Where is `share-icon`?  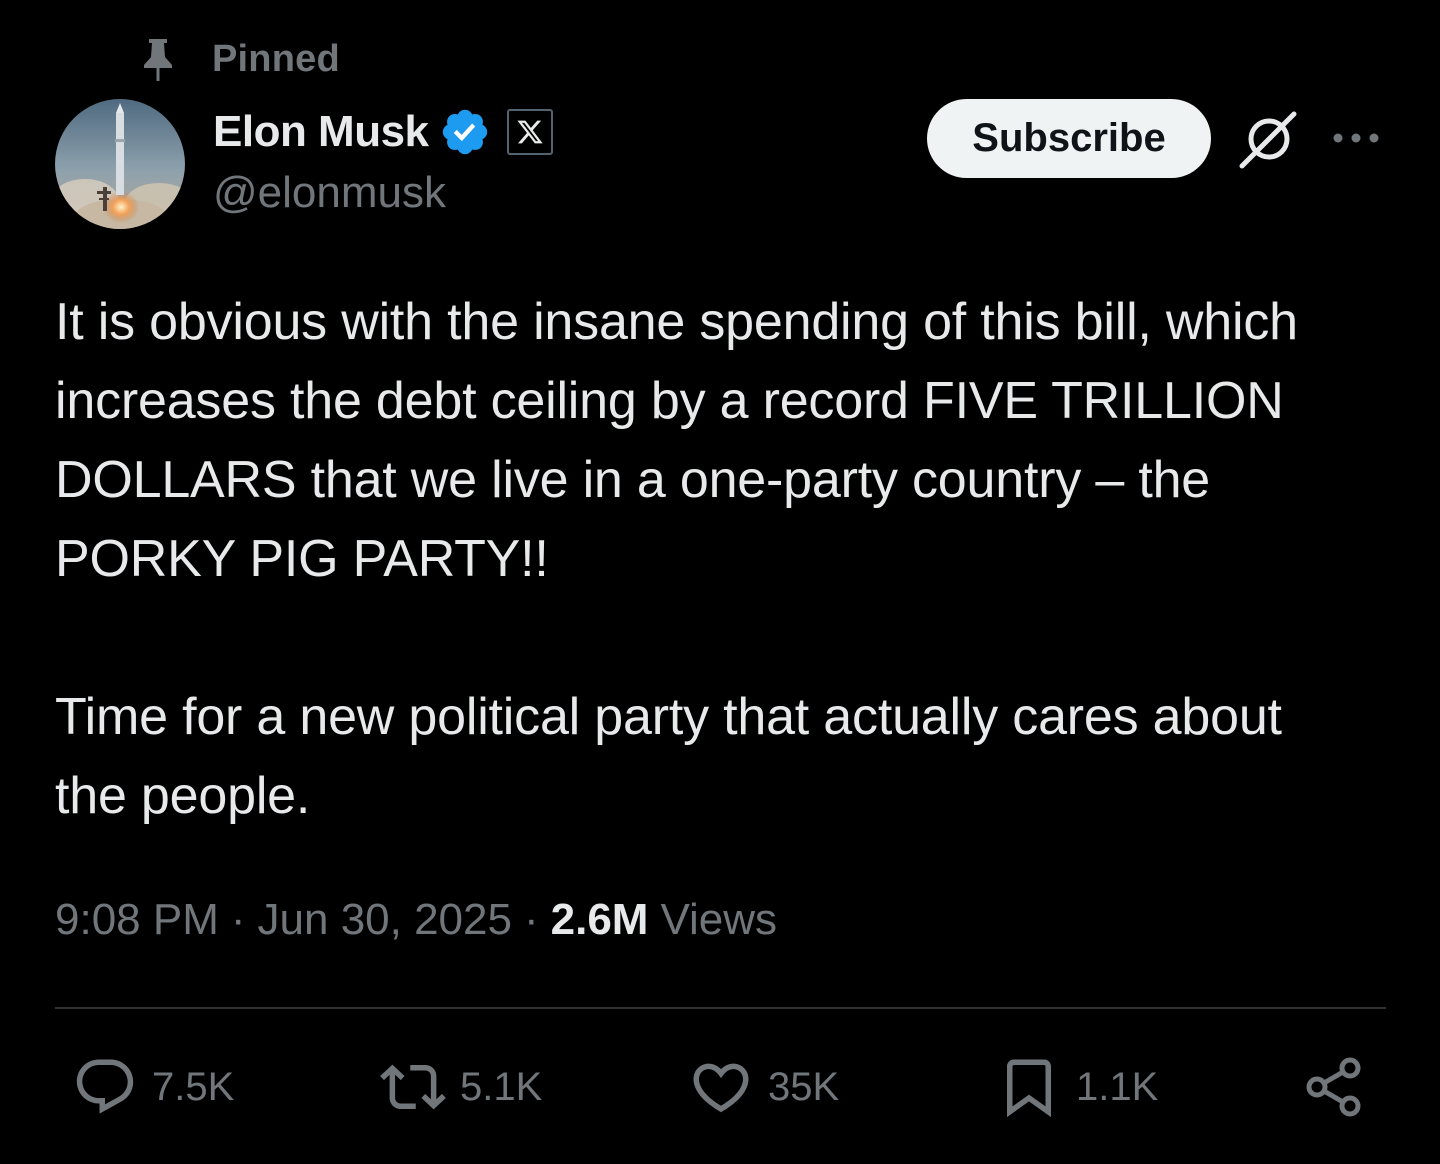 share-icon is located at coordinates (1333, 1087).